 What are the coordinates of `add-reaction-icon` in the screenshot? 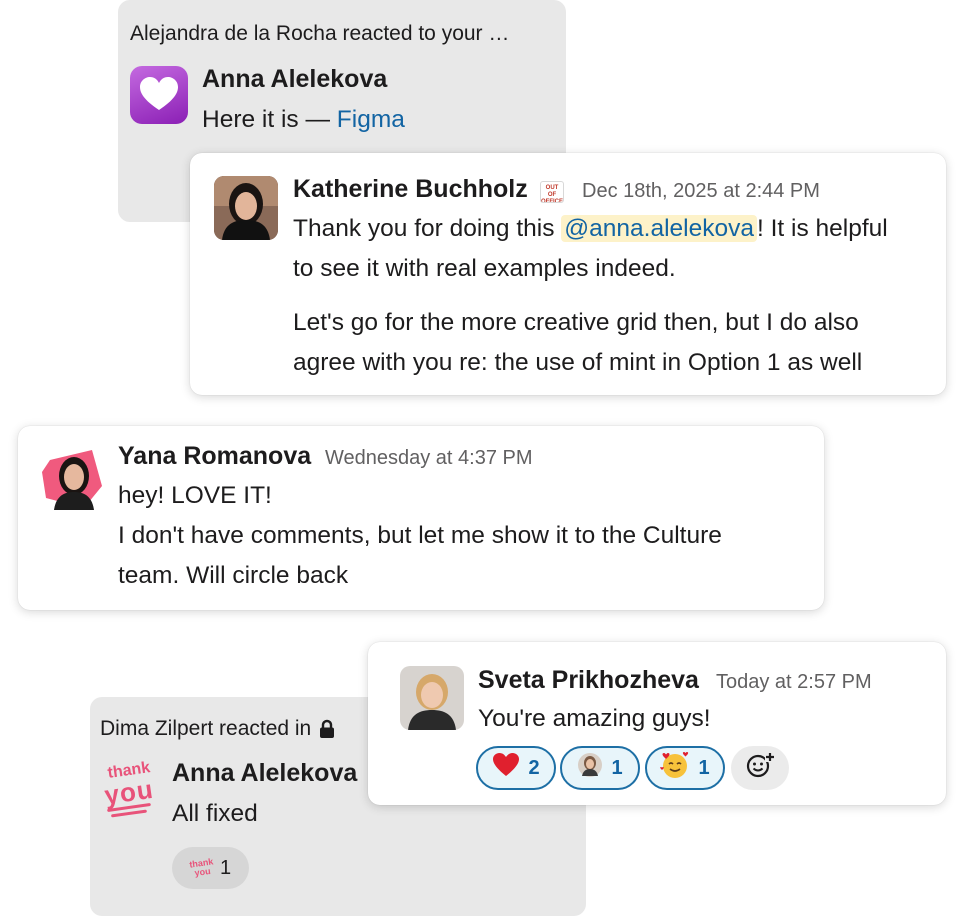 It's located at (760, 768).